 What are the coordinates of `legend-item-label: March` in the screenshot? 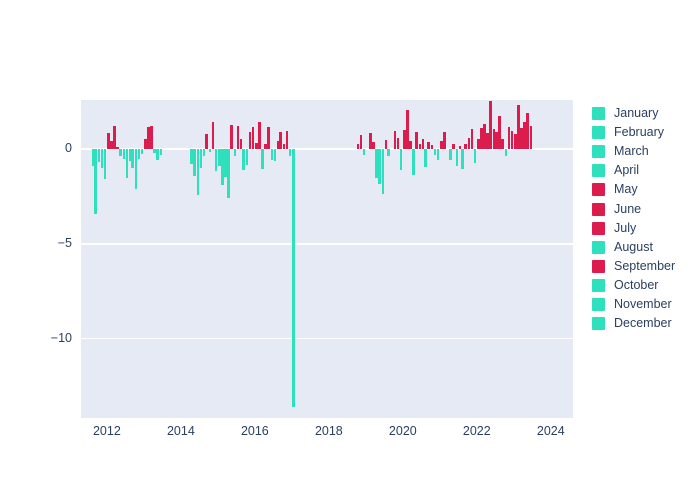 It's located at (631, 151).